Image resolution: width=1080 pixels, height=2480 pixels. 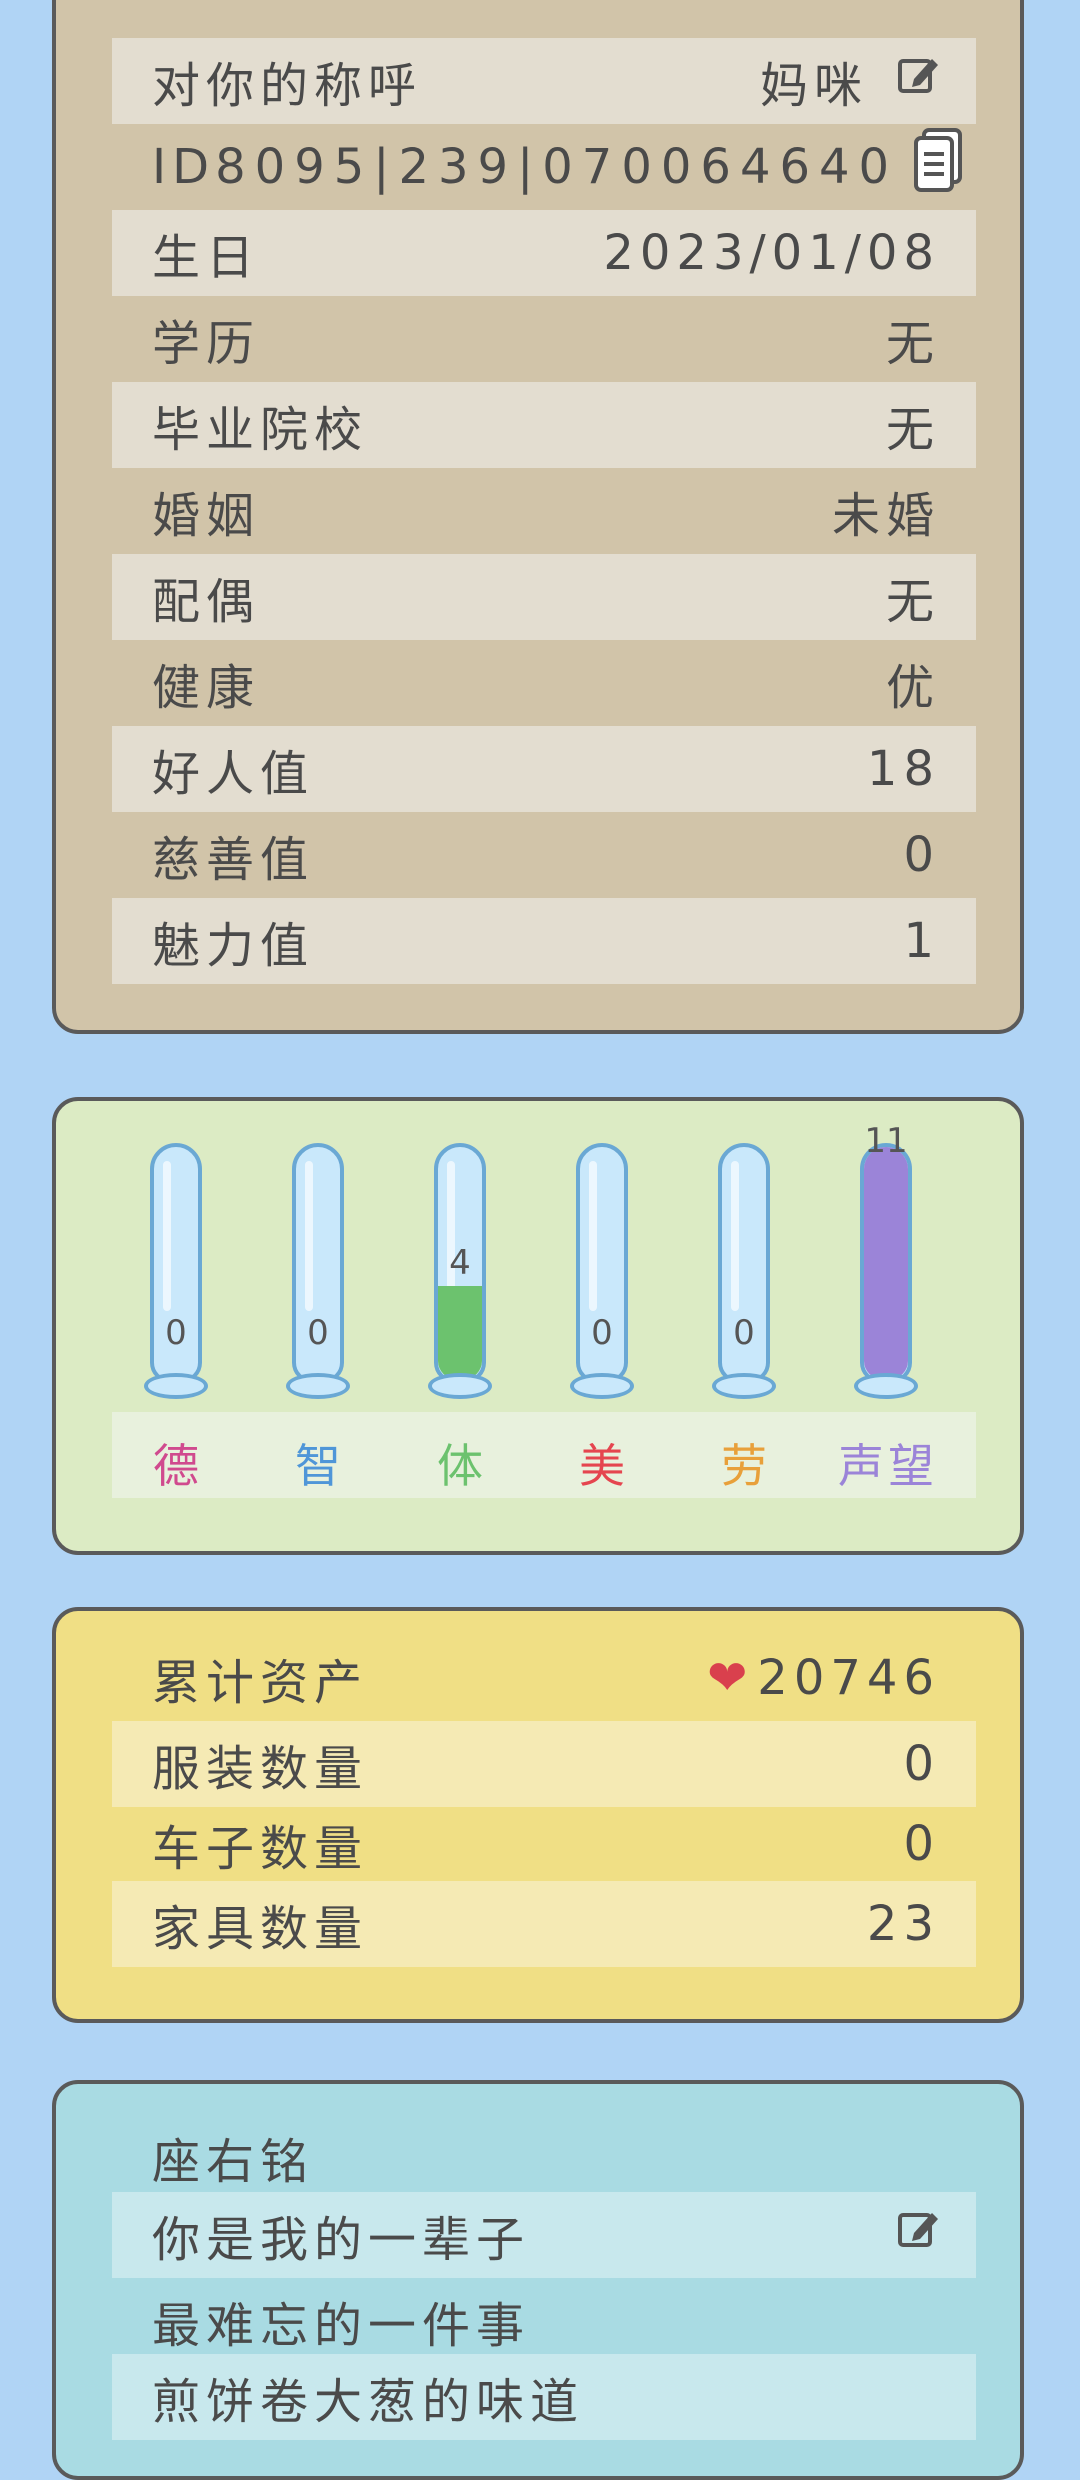 What do you see at coordinates (746, 1466) in the screenshot?
I see `attribute-label: 劳` at bounding box center [746, 1466].